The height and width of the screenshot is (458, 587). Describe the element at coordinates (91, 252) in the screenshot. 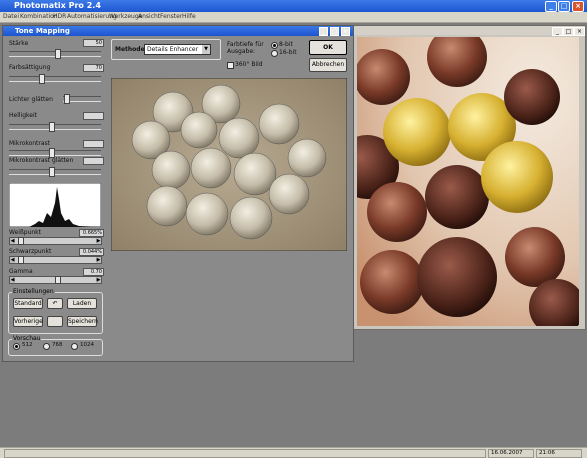

I see `schwarzpunkt-value: 0.044%` at that location.